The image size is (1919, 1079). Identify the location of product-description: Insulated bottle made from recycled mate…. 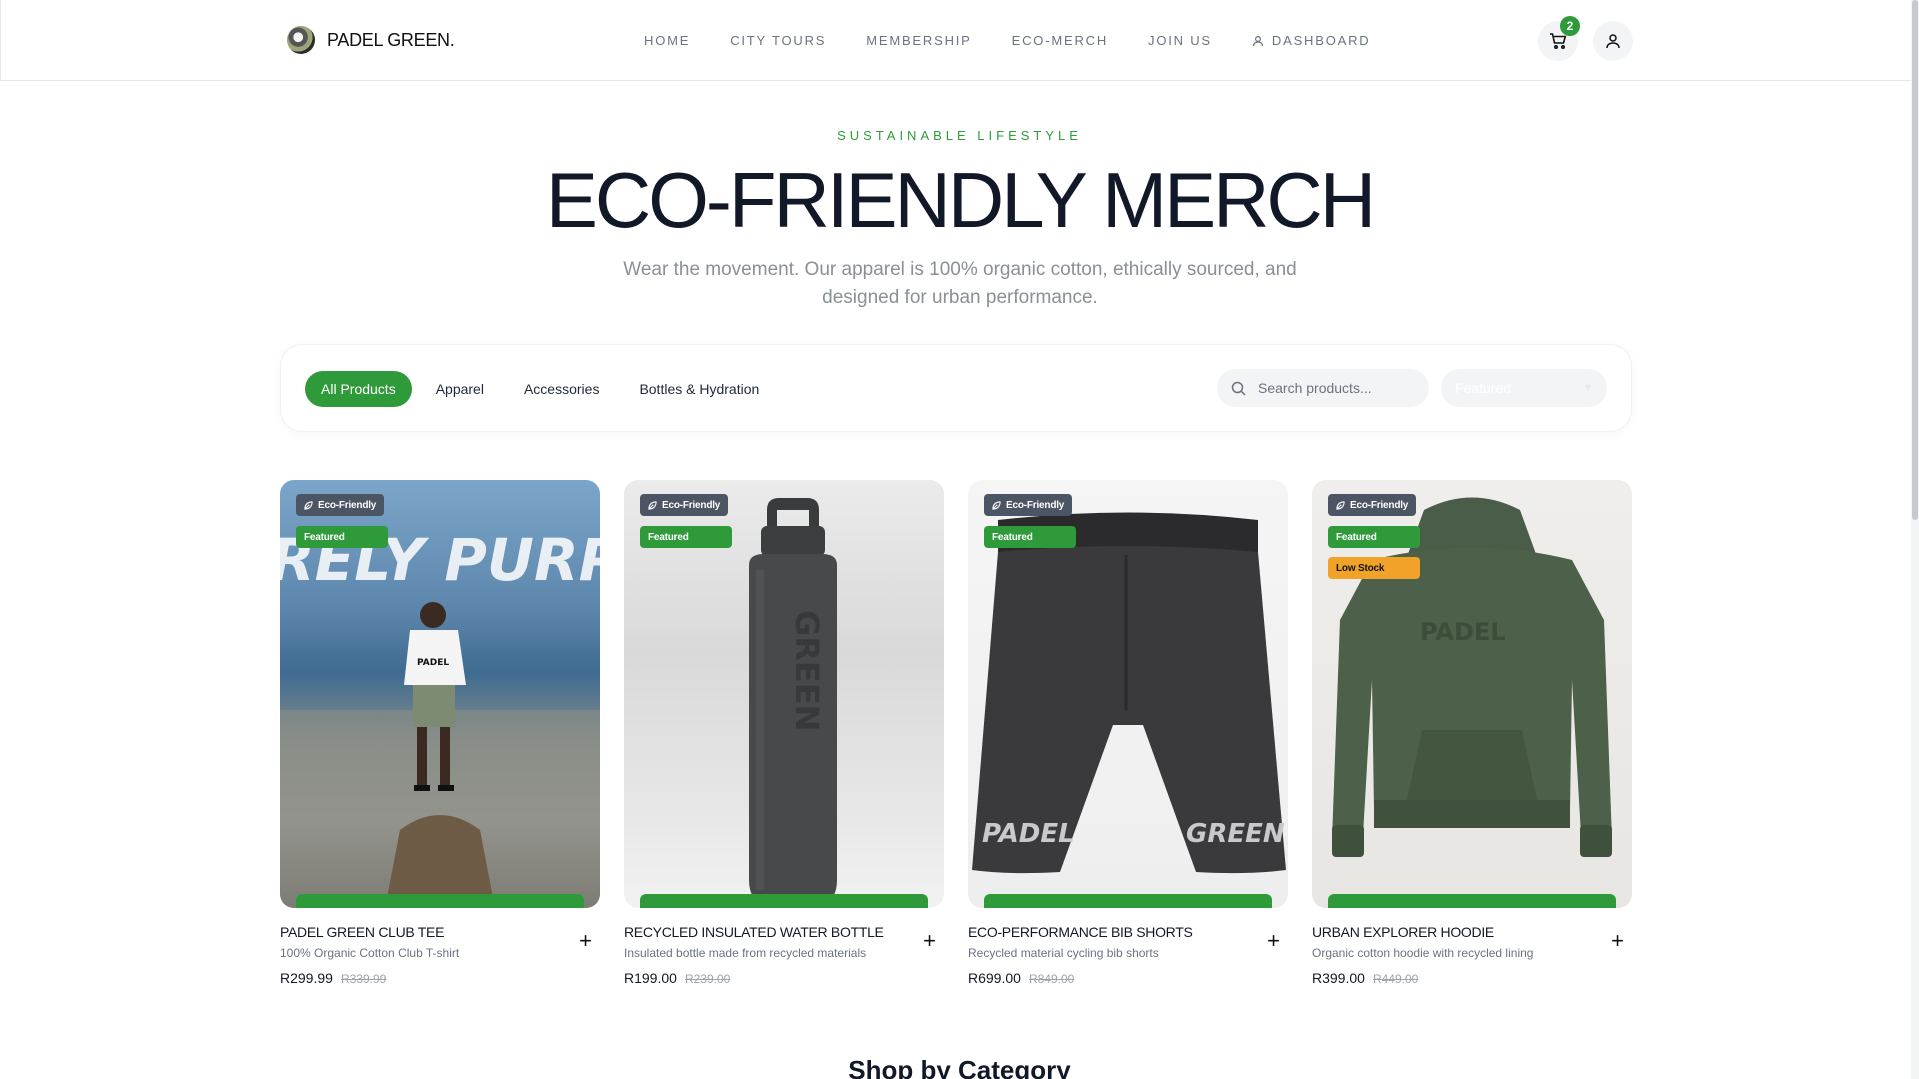
(745, 953).